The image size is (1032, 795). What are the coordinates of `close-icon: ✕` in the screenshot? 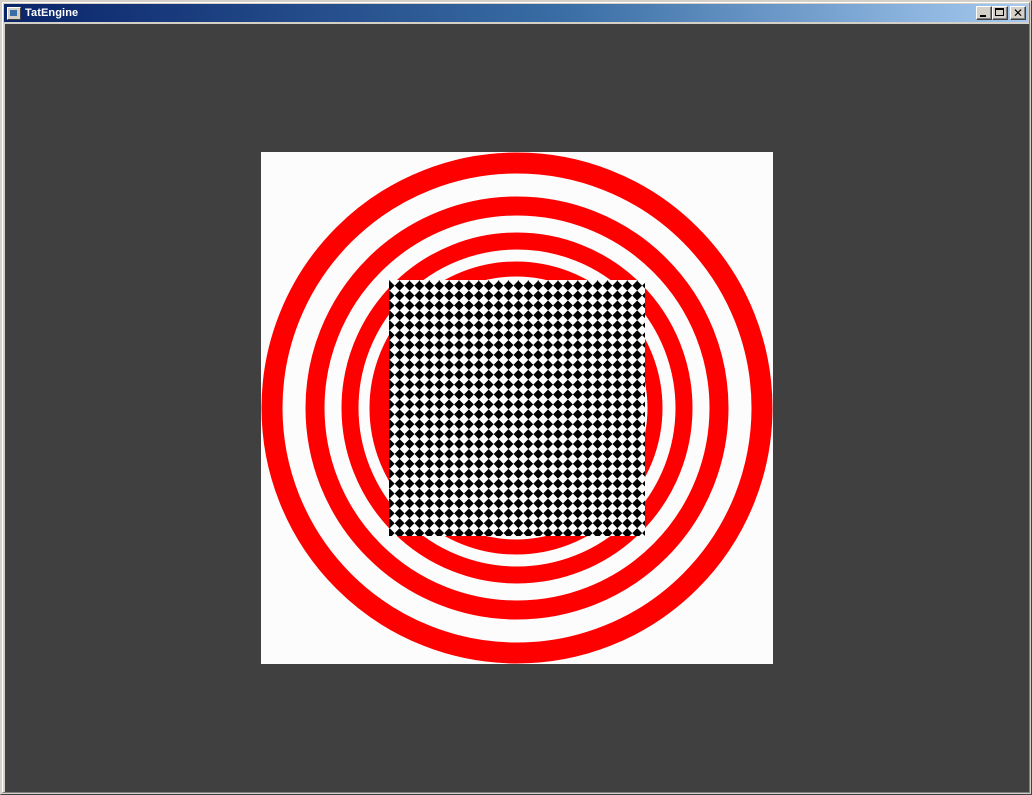 It's located at (1018, 13).